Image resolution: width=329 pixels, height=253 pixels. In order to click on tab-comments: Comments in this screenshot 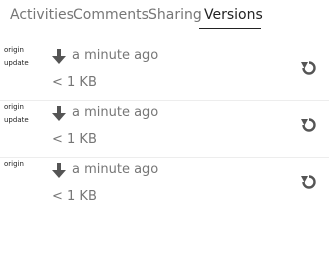, I will do `click(111, 15)`.